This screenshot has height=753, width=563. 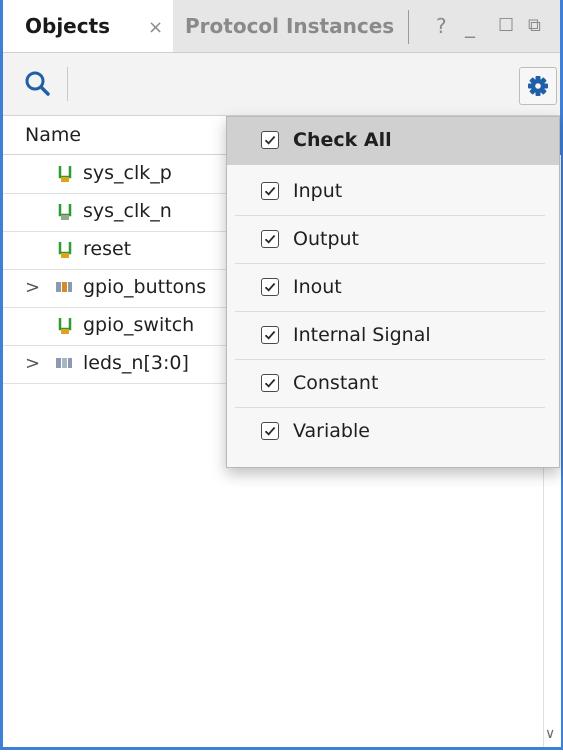 I want to click on search-button, so click(x=38, y=84).